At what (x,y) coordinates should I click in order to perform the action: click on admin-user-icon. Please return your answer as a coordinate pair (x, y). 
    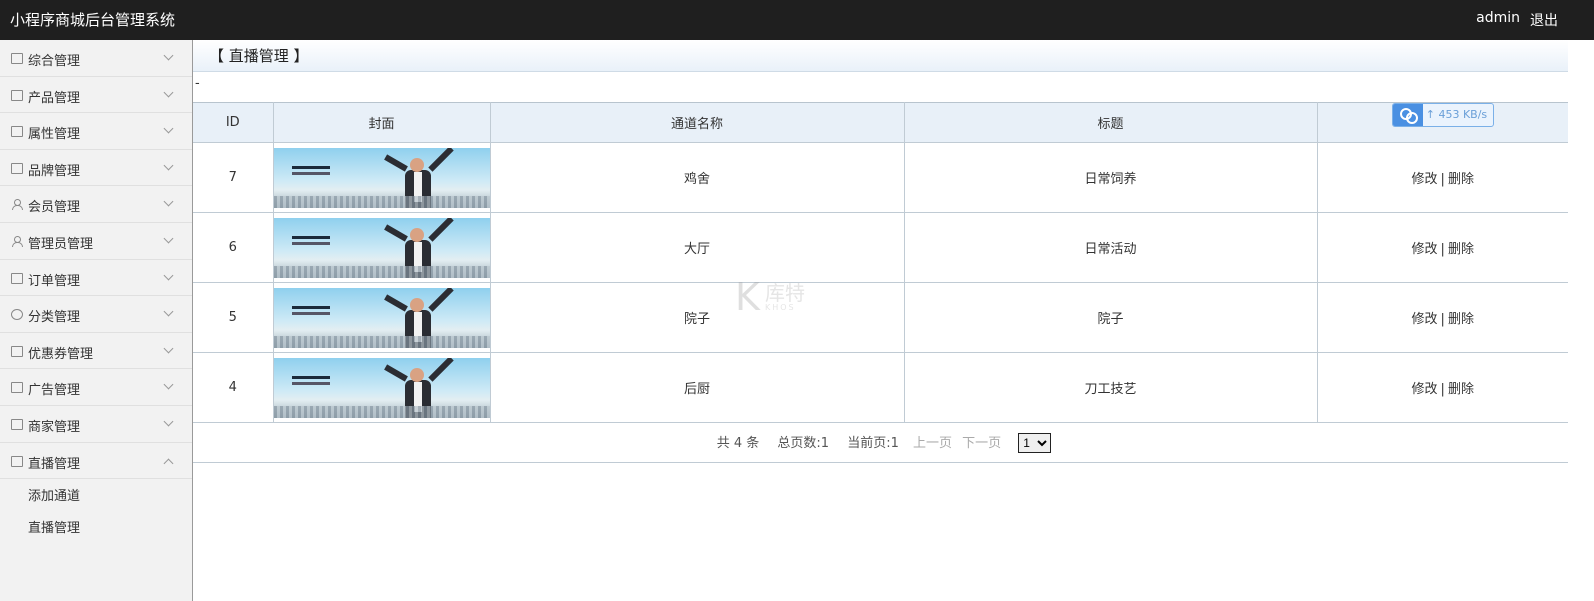
    Looking at the image, I should click on (17, 241).